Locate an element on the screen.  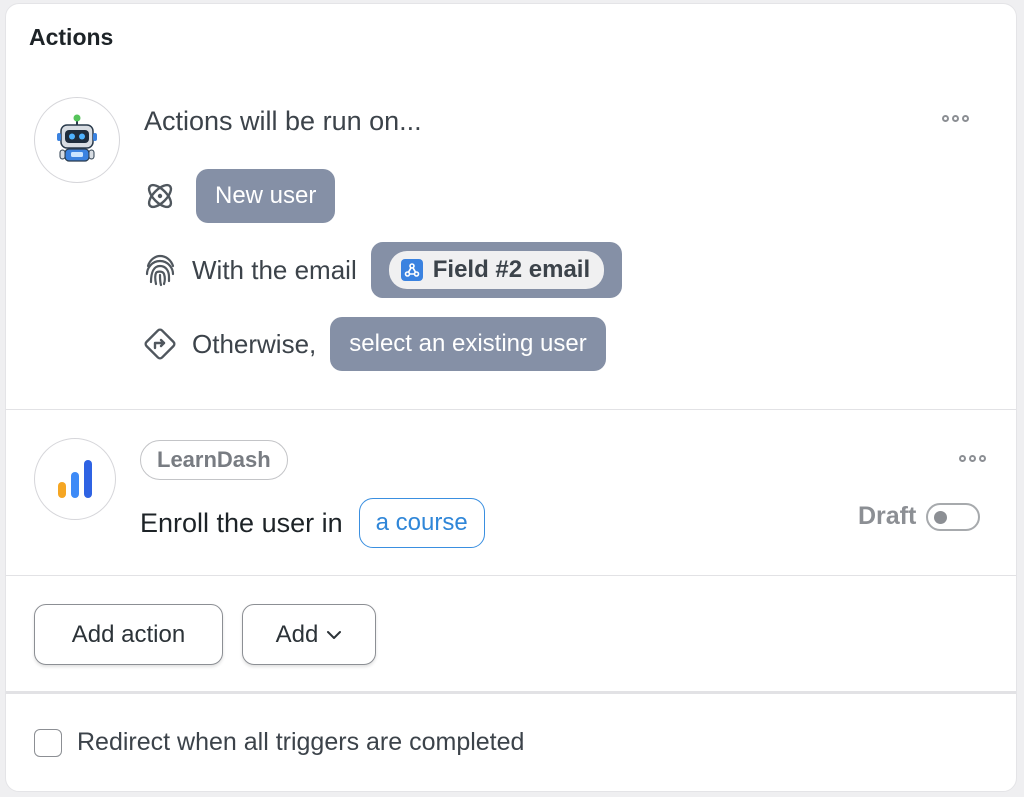
new-user-row: New user is located at coordinates (239, 196).